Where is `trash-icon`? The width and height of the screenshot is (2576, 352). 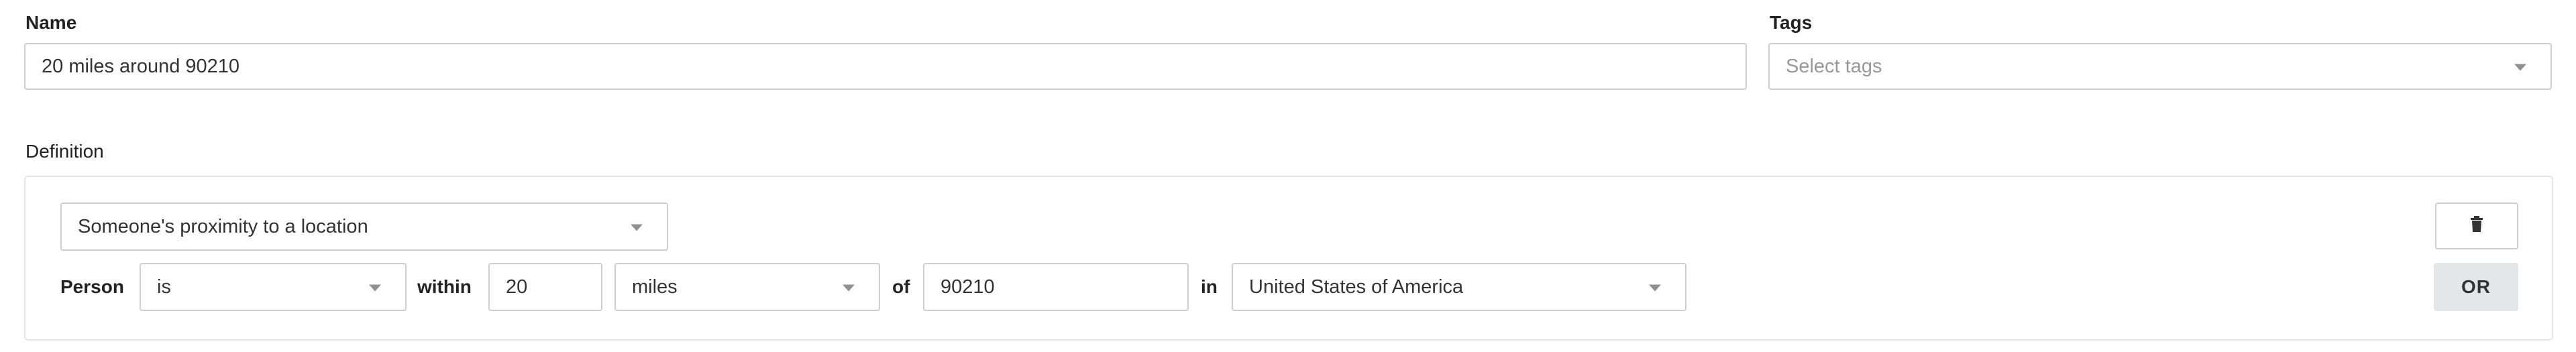
trash-icon is located at coordinates (2476, 226).